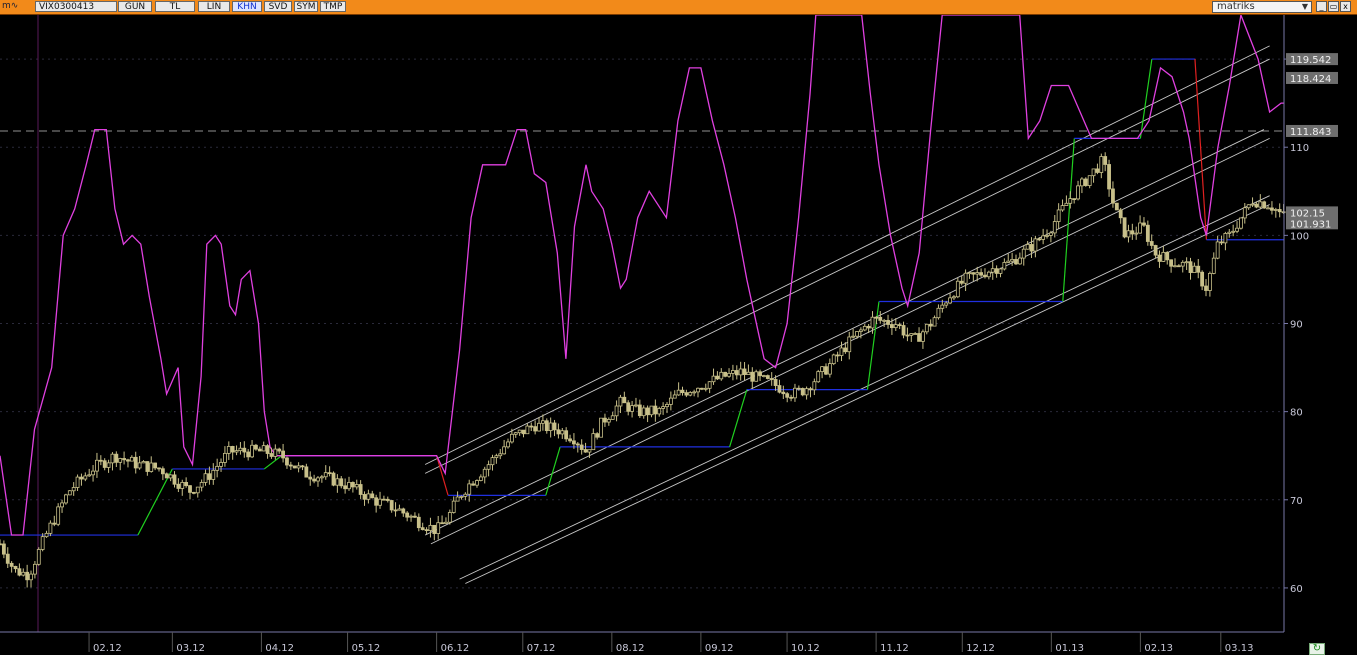  Describe the element at coordinates (175, 6) in the screenshot. I see `currency-button-tl: TL` at that location.